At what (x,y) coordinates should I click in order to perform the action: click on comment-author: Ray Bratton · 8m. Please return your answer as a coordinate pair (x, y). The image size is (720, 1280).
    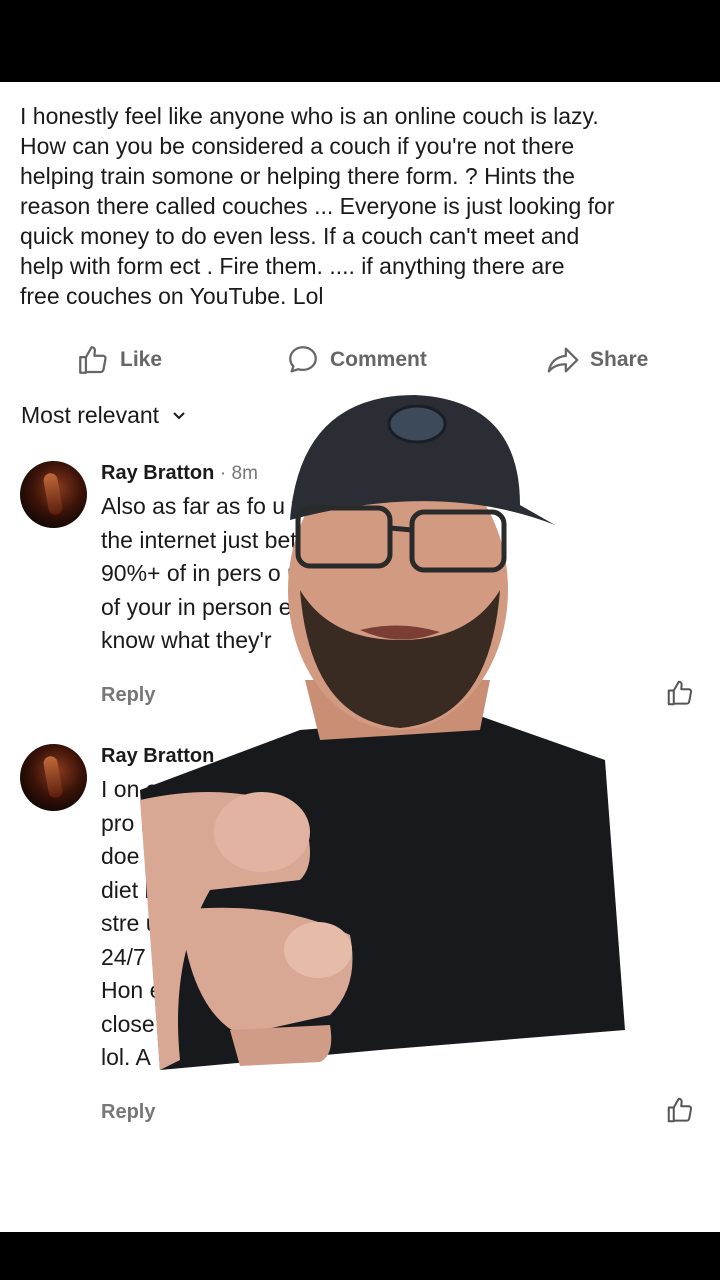
    Looking at the image, I should click on (179, 473).